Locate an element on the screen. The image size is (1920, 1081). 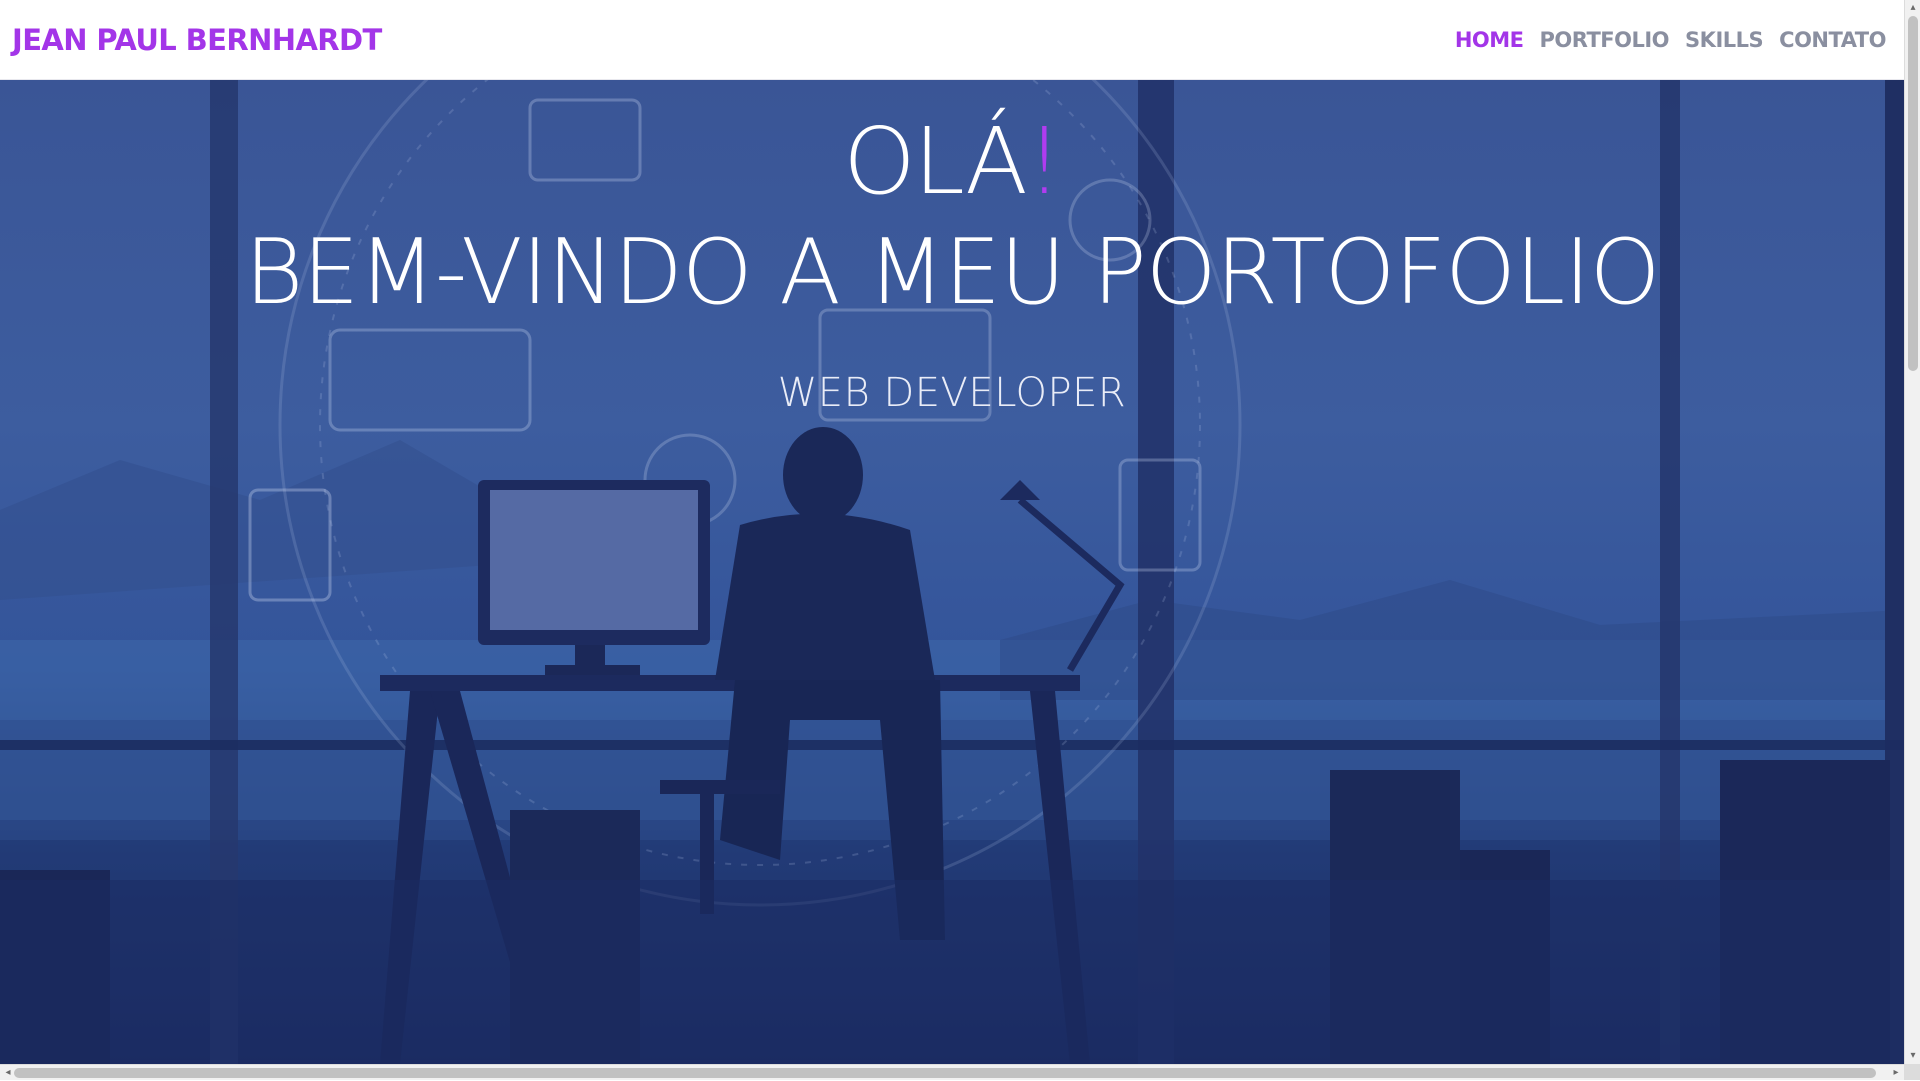
vertical-scroll-thumb is located at coordinates (1913, 193).